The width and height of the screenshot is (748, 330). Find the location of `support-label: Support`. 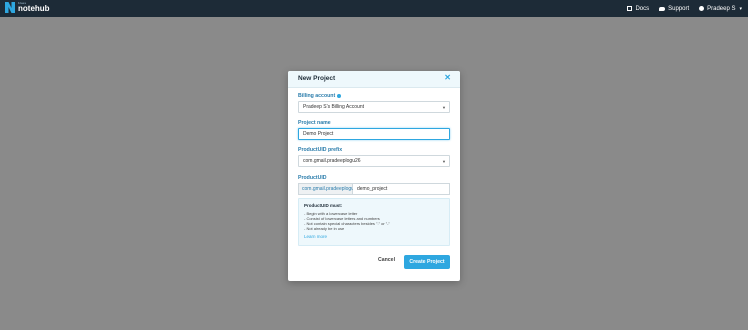

support-label: Support is located at coordinates (679, 8).